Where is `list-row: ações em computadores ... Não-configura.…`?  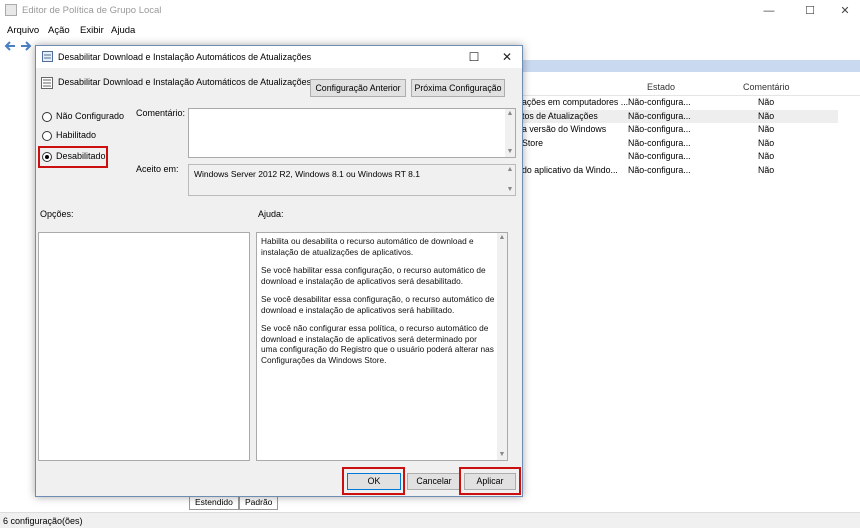 list-row: ações em computadores ... Não-configura.… is located at coordinates (680, 103).